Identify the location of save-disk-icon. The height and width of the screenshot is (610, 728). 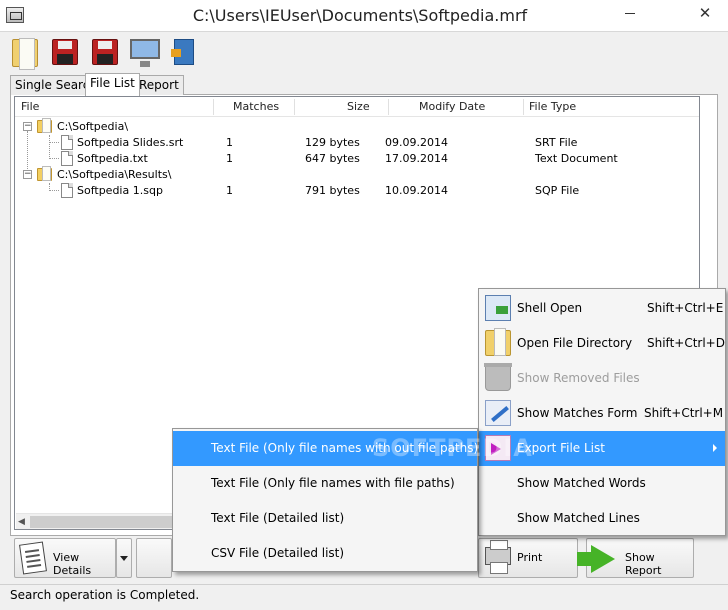
(65, 52).